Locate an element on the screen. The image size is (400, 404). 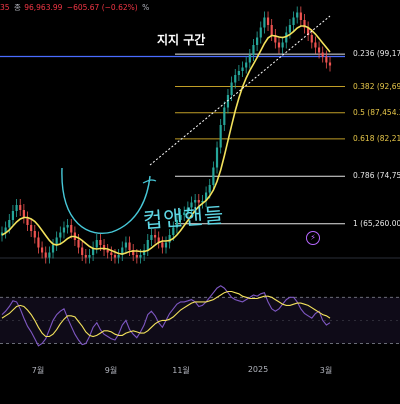
price-change: −605.67 (−0.62%) is located at coordinates (102, 7).